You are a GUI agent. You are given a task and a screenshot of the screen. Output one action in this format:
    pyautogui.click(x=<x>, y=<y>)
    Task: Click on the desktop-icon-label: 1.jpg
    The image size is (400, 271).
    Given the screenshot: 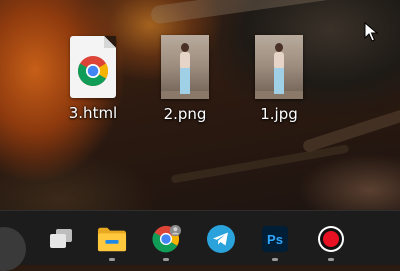 What is the action you would take?
    pyautogui.click(x=279, y=114)
    